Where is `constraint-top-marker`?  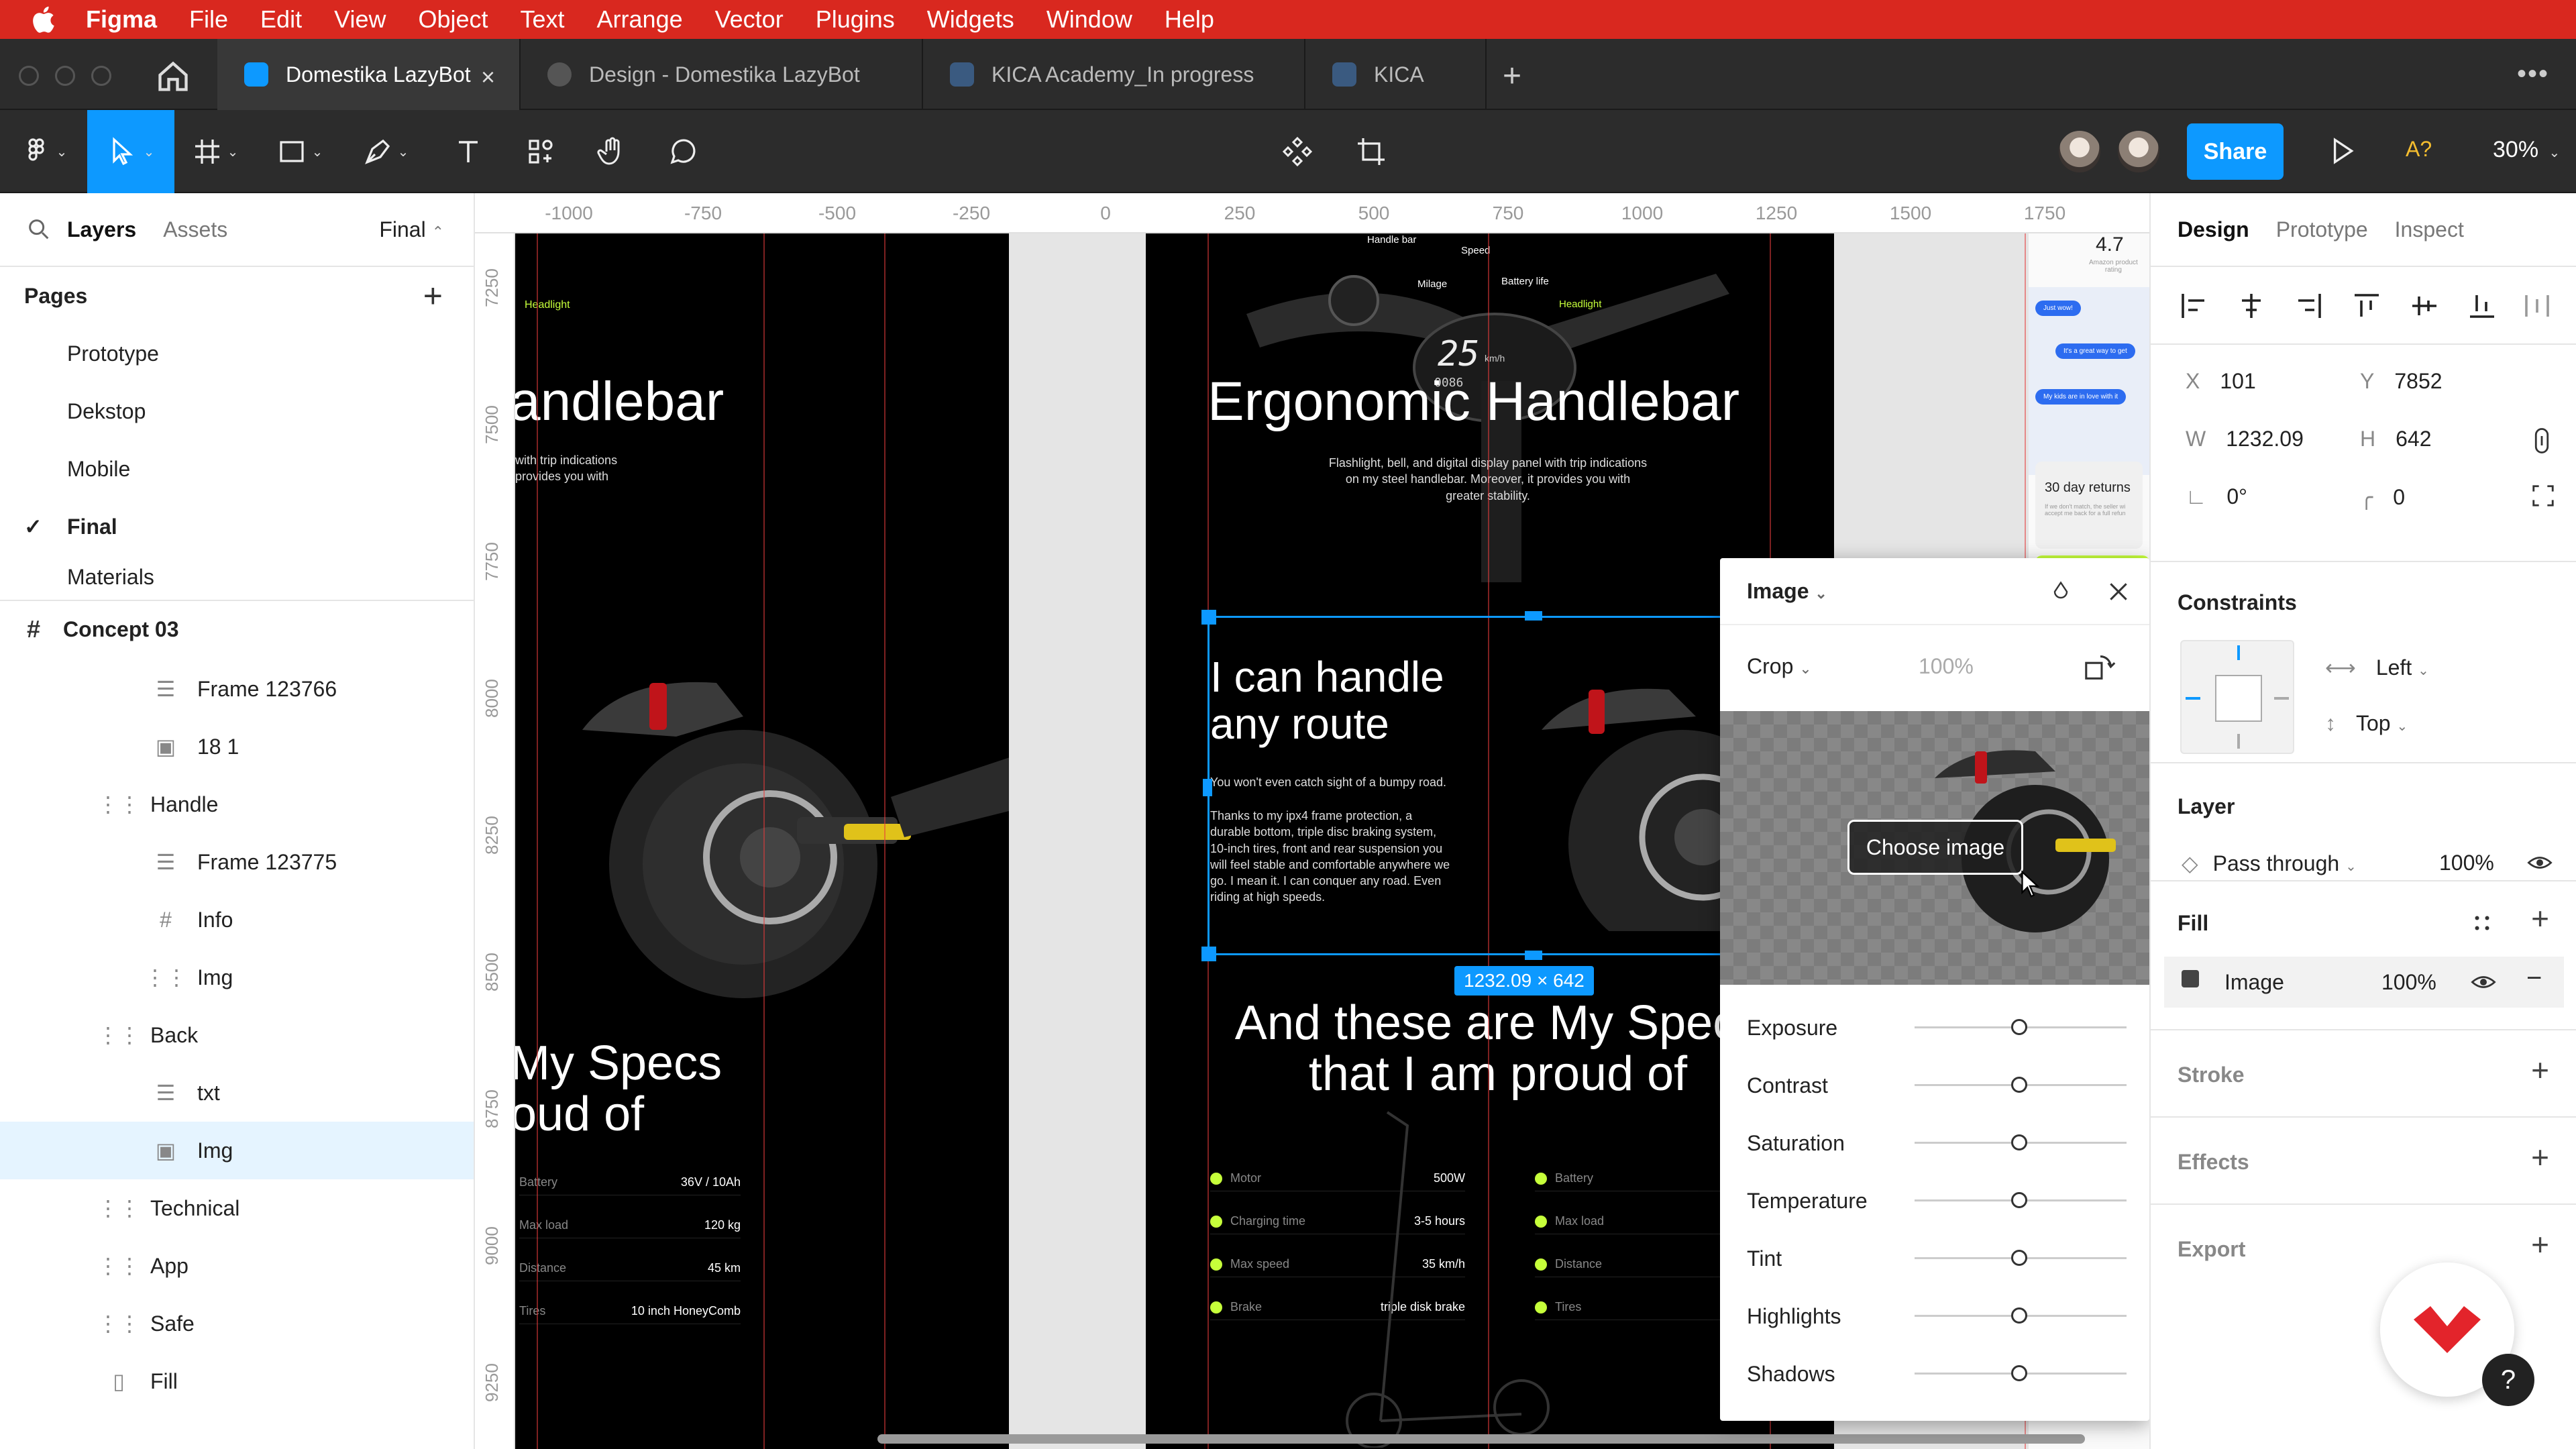
constraint-top-marker is located at coordinates (2238, 652).